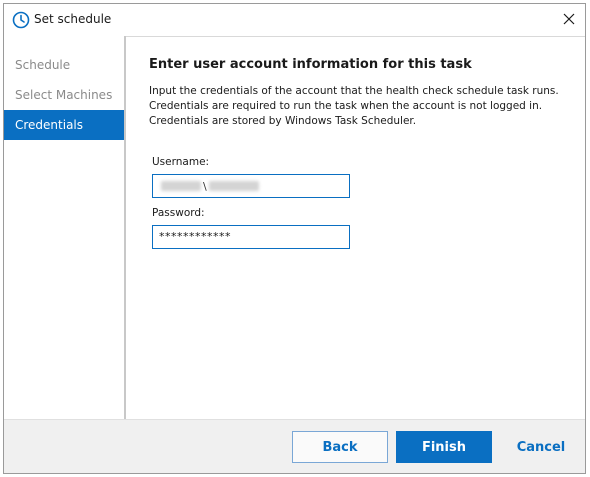  What do you see at coordinates (64, 125) in the screenshot?
I see `sidebar-item-credentials: Credentials` at bounding box center [64, 125].